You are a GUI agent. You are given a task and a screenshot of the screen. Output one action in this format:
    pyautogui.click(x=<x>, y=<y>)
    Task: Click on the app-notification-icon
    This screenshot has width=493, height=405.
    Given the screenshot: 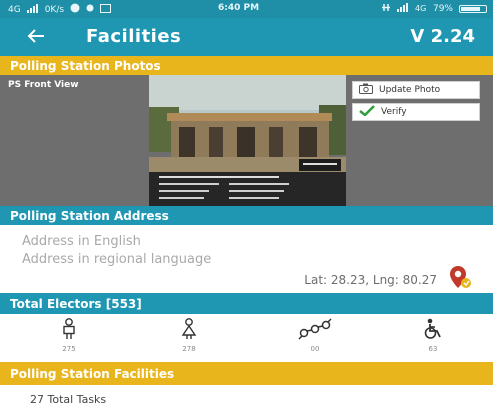 What is the action you would take?
    pyautogui.click(x=75, y=9)
    